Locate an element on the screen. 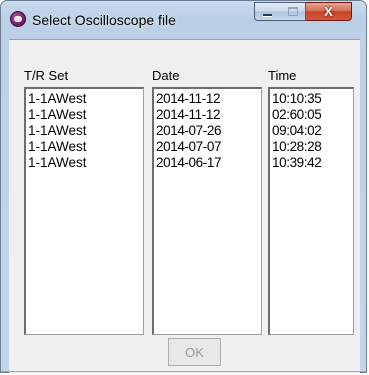 This screenshot has width=369, height=375. date-column-header: Date is located at coordinates (166, 75).